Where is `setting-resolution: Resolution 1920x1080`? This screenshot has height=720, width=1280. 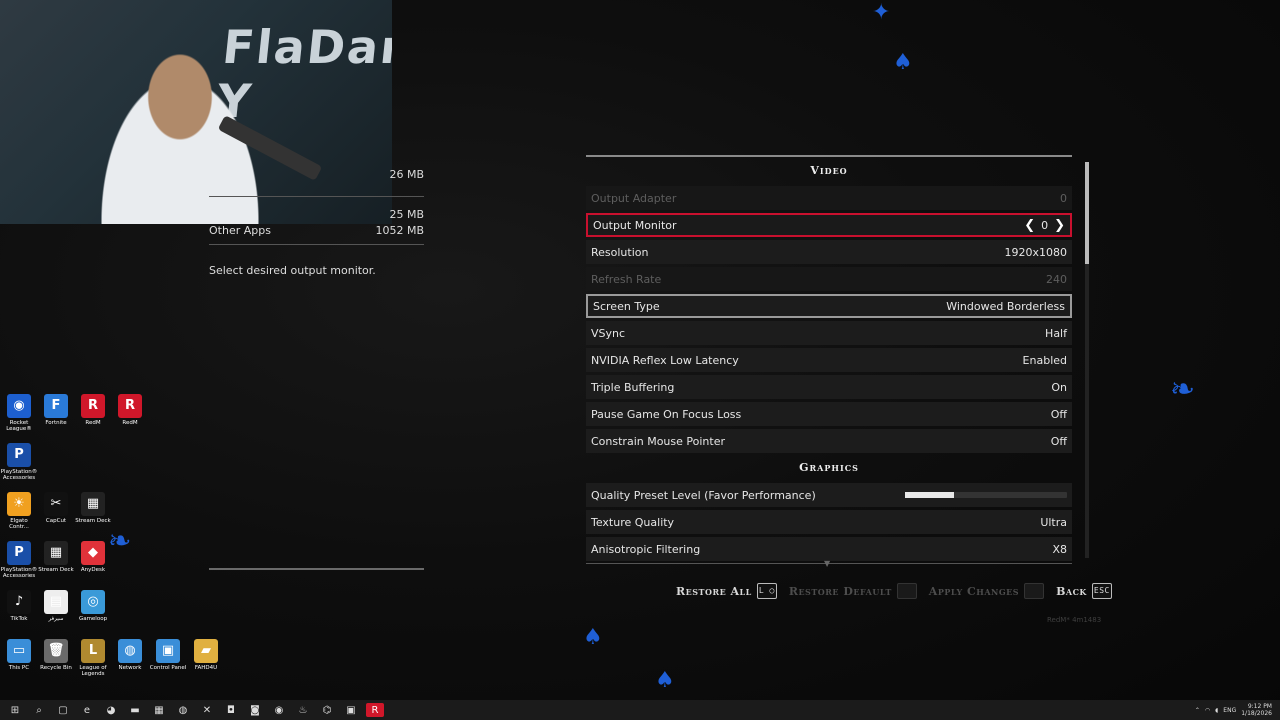 setting-resolution: Resolution 1920x1080 is located at coordinates (829, 252).